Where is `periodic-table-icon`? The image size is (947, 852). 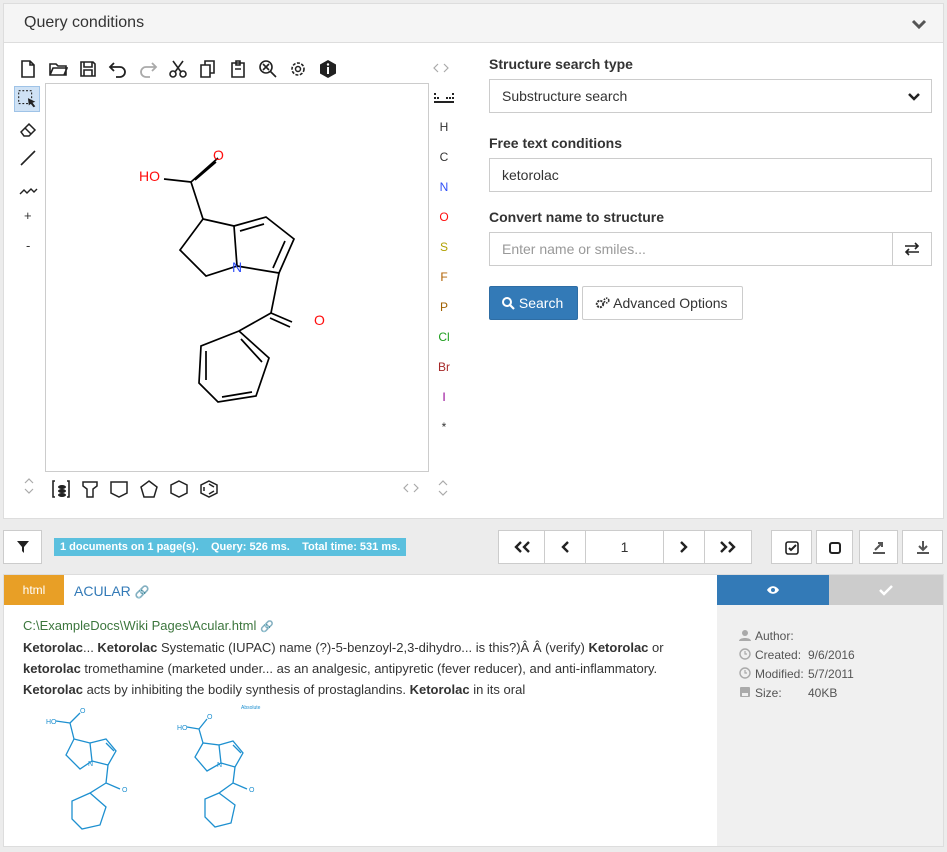
periodic-table-icon is located at coordinates (444, 98).